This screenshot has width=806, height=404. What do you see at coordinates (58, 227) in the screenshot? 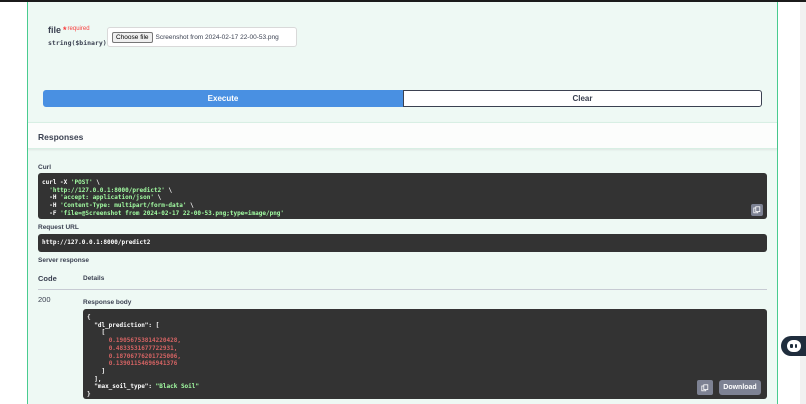
I see `request-url-label: Request URL` at bounding box center [58, 227].